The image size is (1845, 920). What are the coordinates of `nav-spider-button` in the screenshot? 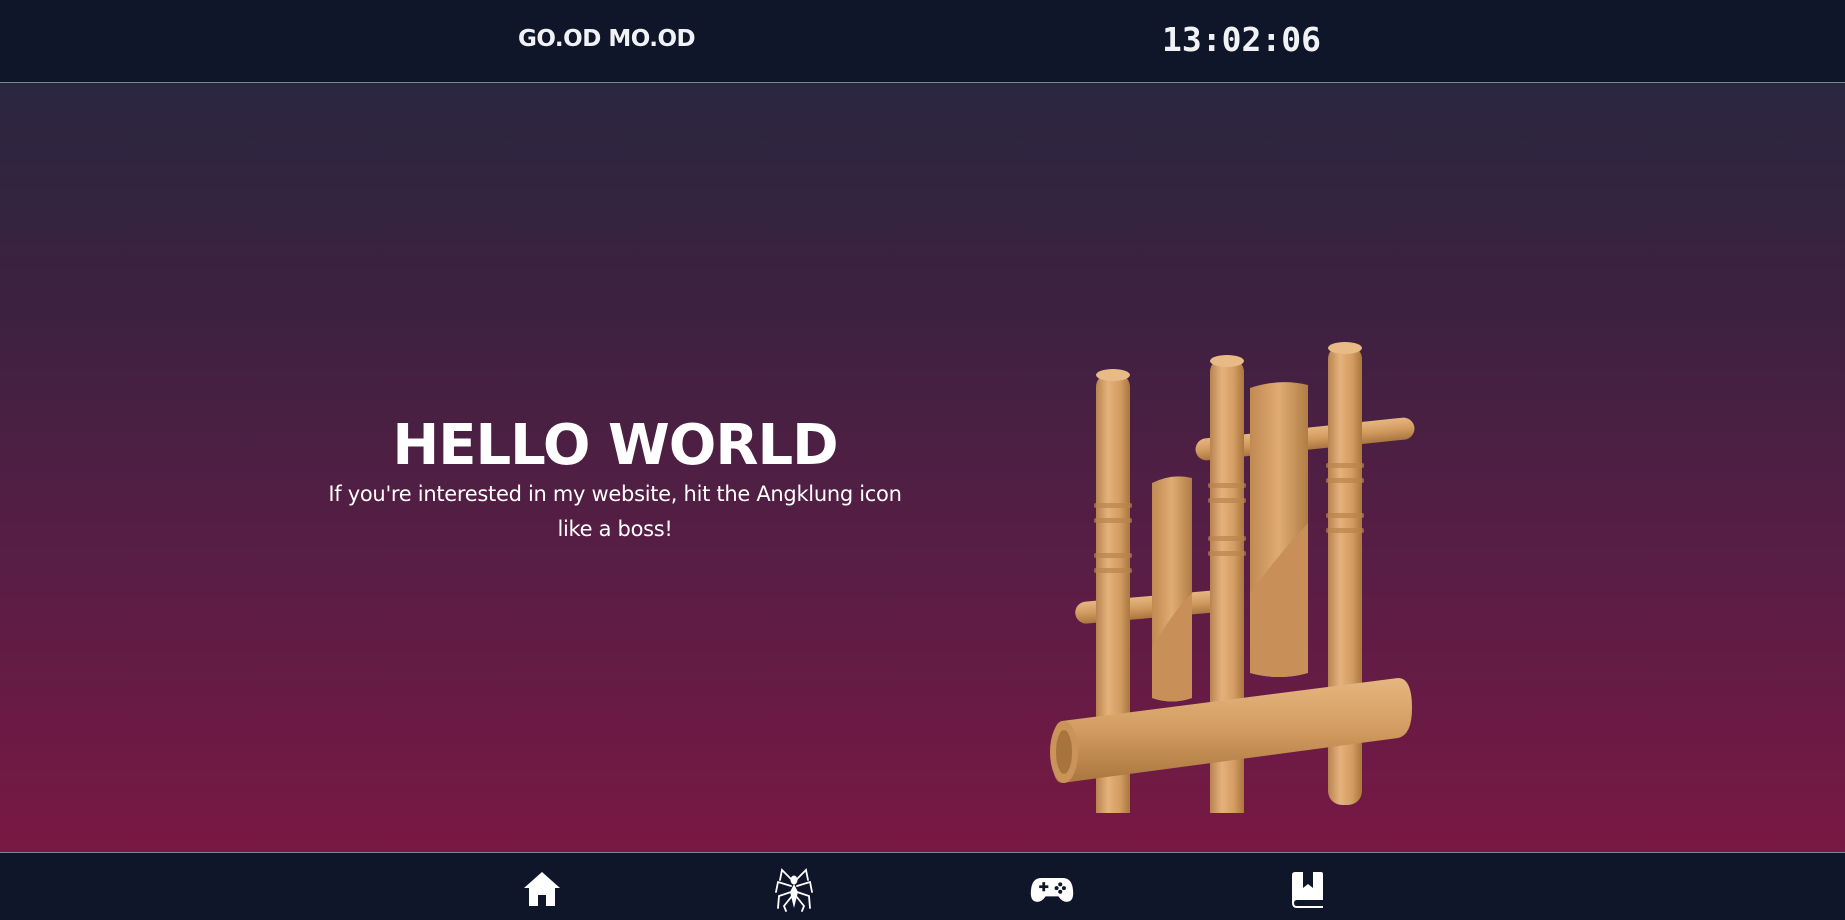 It's located at (794, 889).